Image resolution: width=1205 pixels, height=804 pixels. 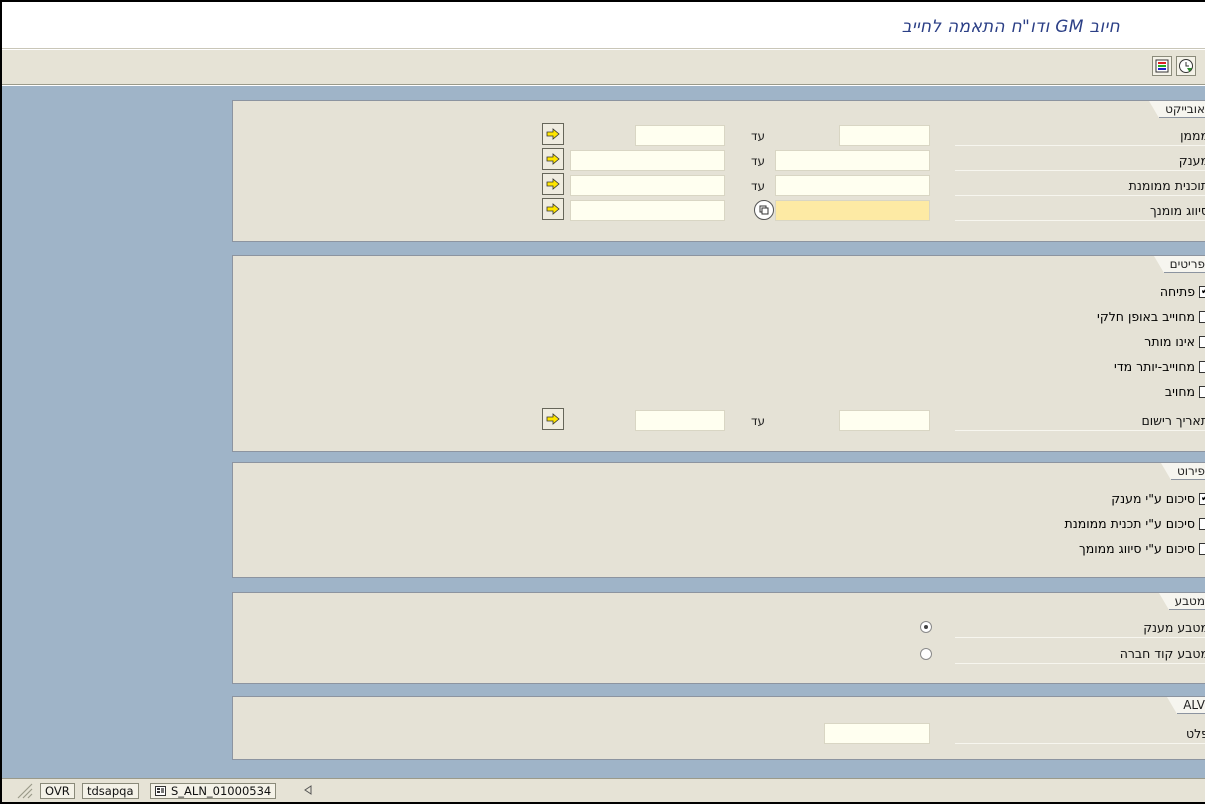 I want to click on checkbox-summary-by-grant: ✔סיכום ע"י מענק, so click(x=1158, y=498).